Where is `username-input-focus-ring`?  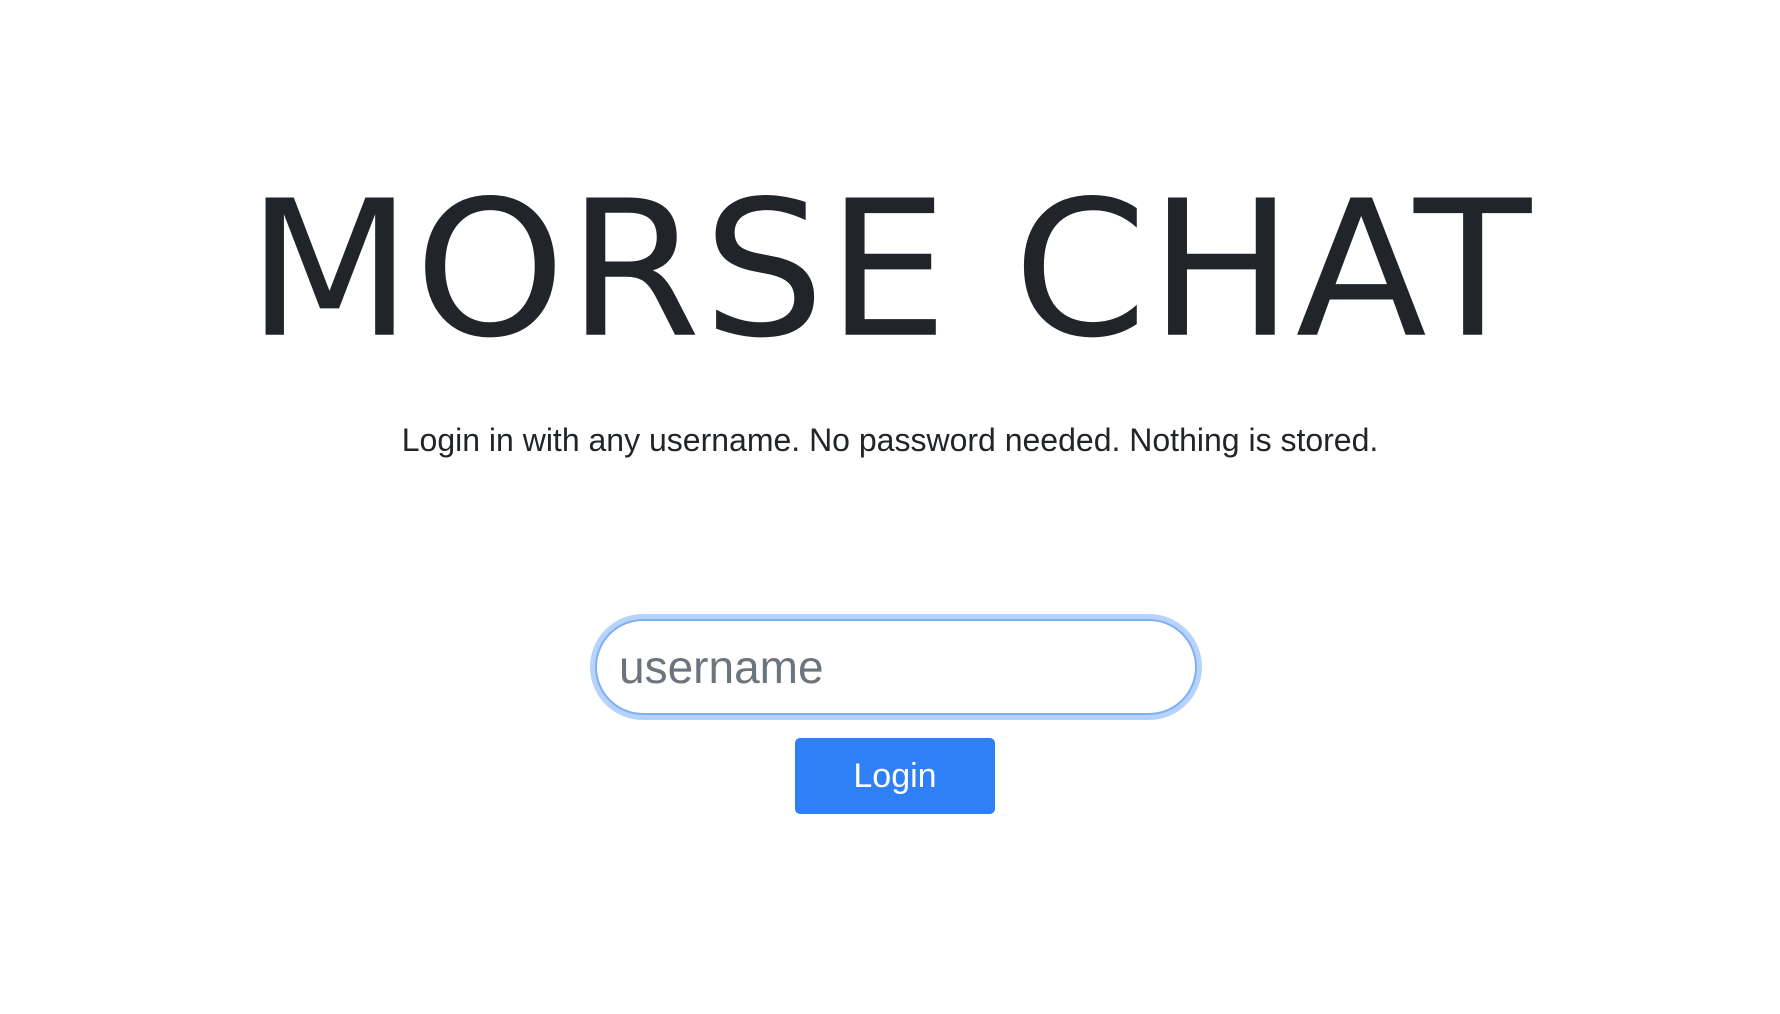 username-input-focus-ring is located at coordinates (896, 667).